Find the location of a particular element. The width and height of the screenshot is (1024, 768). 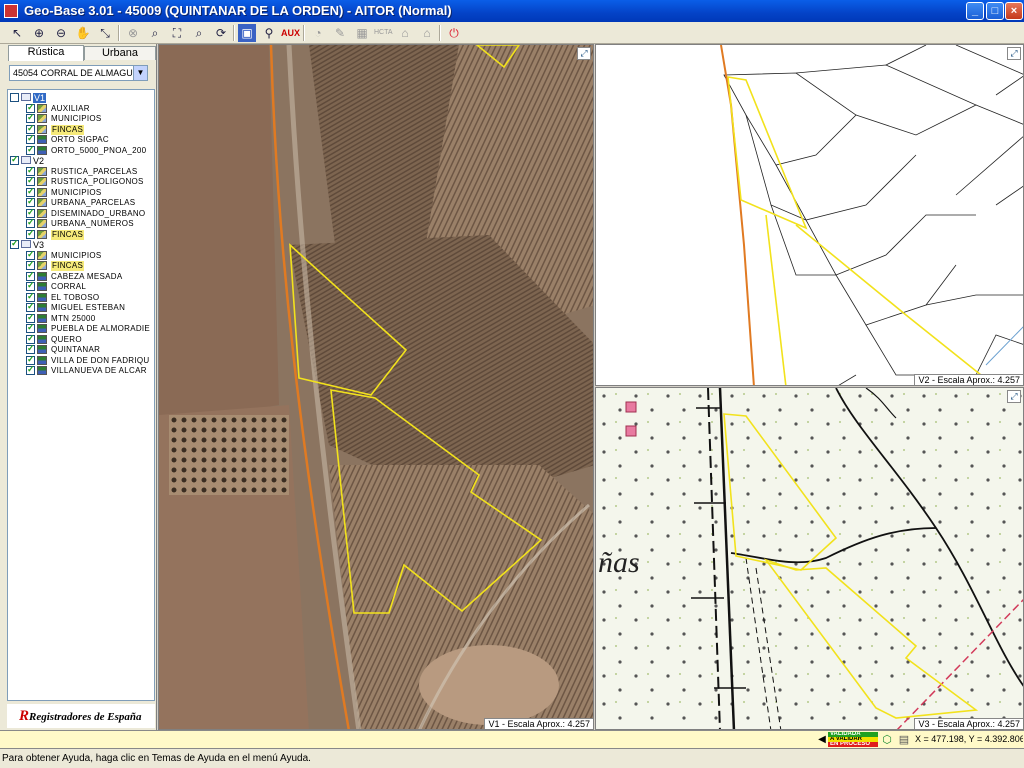

zoom-selection-icon: ⌕ is located at coordinates (199, 33).